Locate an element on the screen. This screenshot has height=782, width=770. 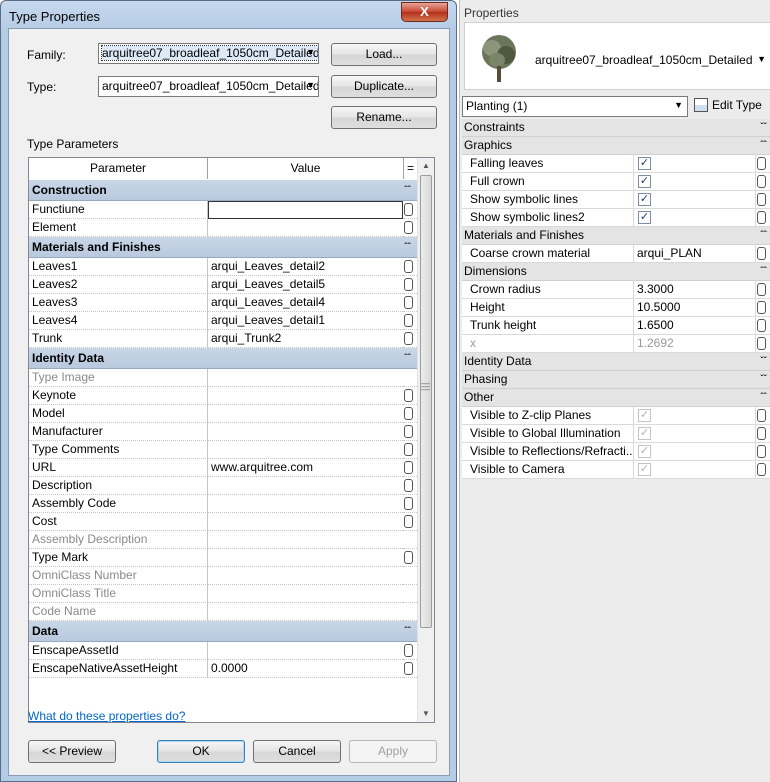
param-row: Description is located at coordinates (223, 486).